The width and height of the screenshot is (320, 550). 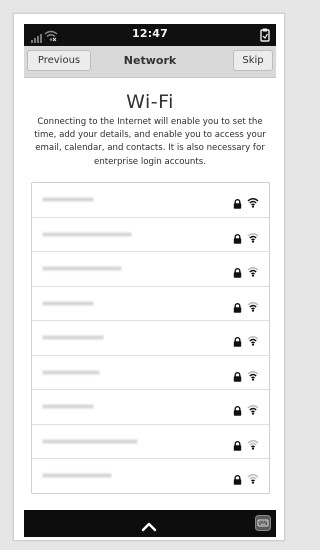 What do you see at coordinates (265, 36) in the screenshot?
I see `clipboard-icon` at bounding box center [265, 36].